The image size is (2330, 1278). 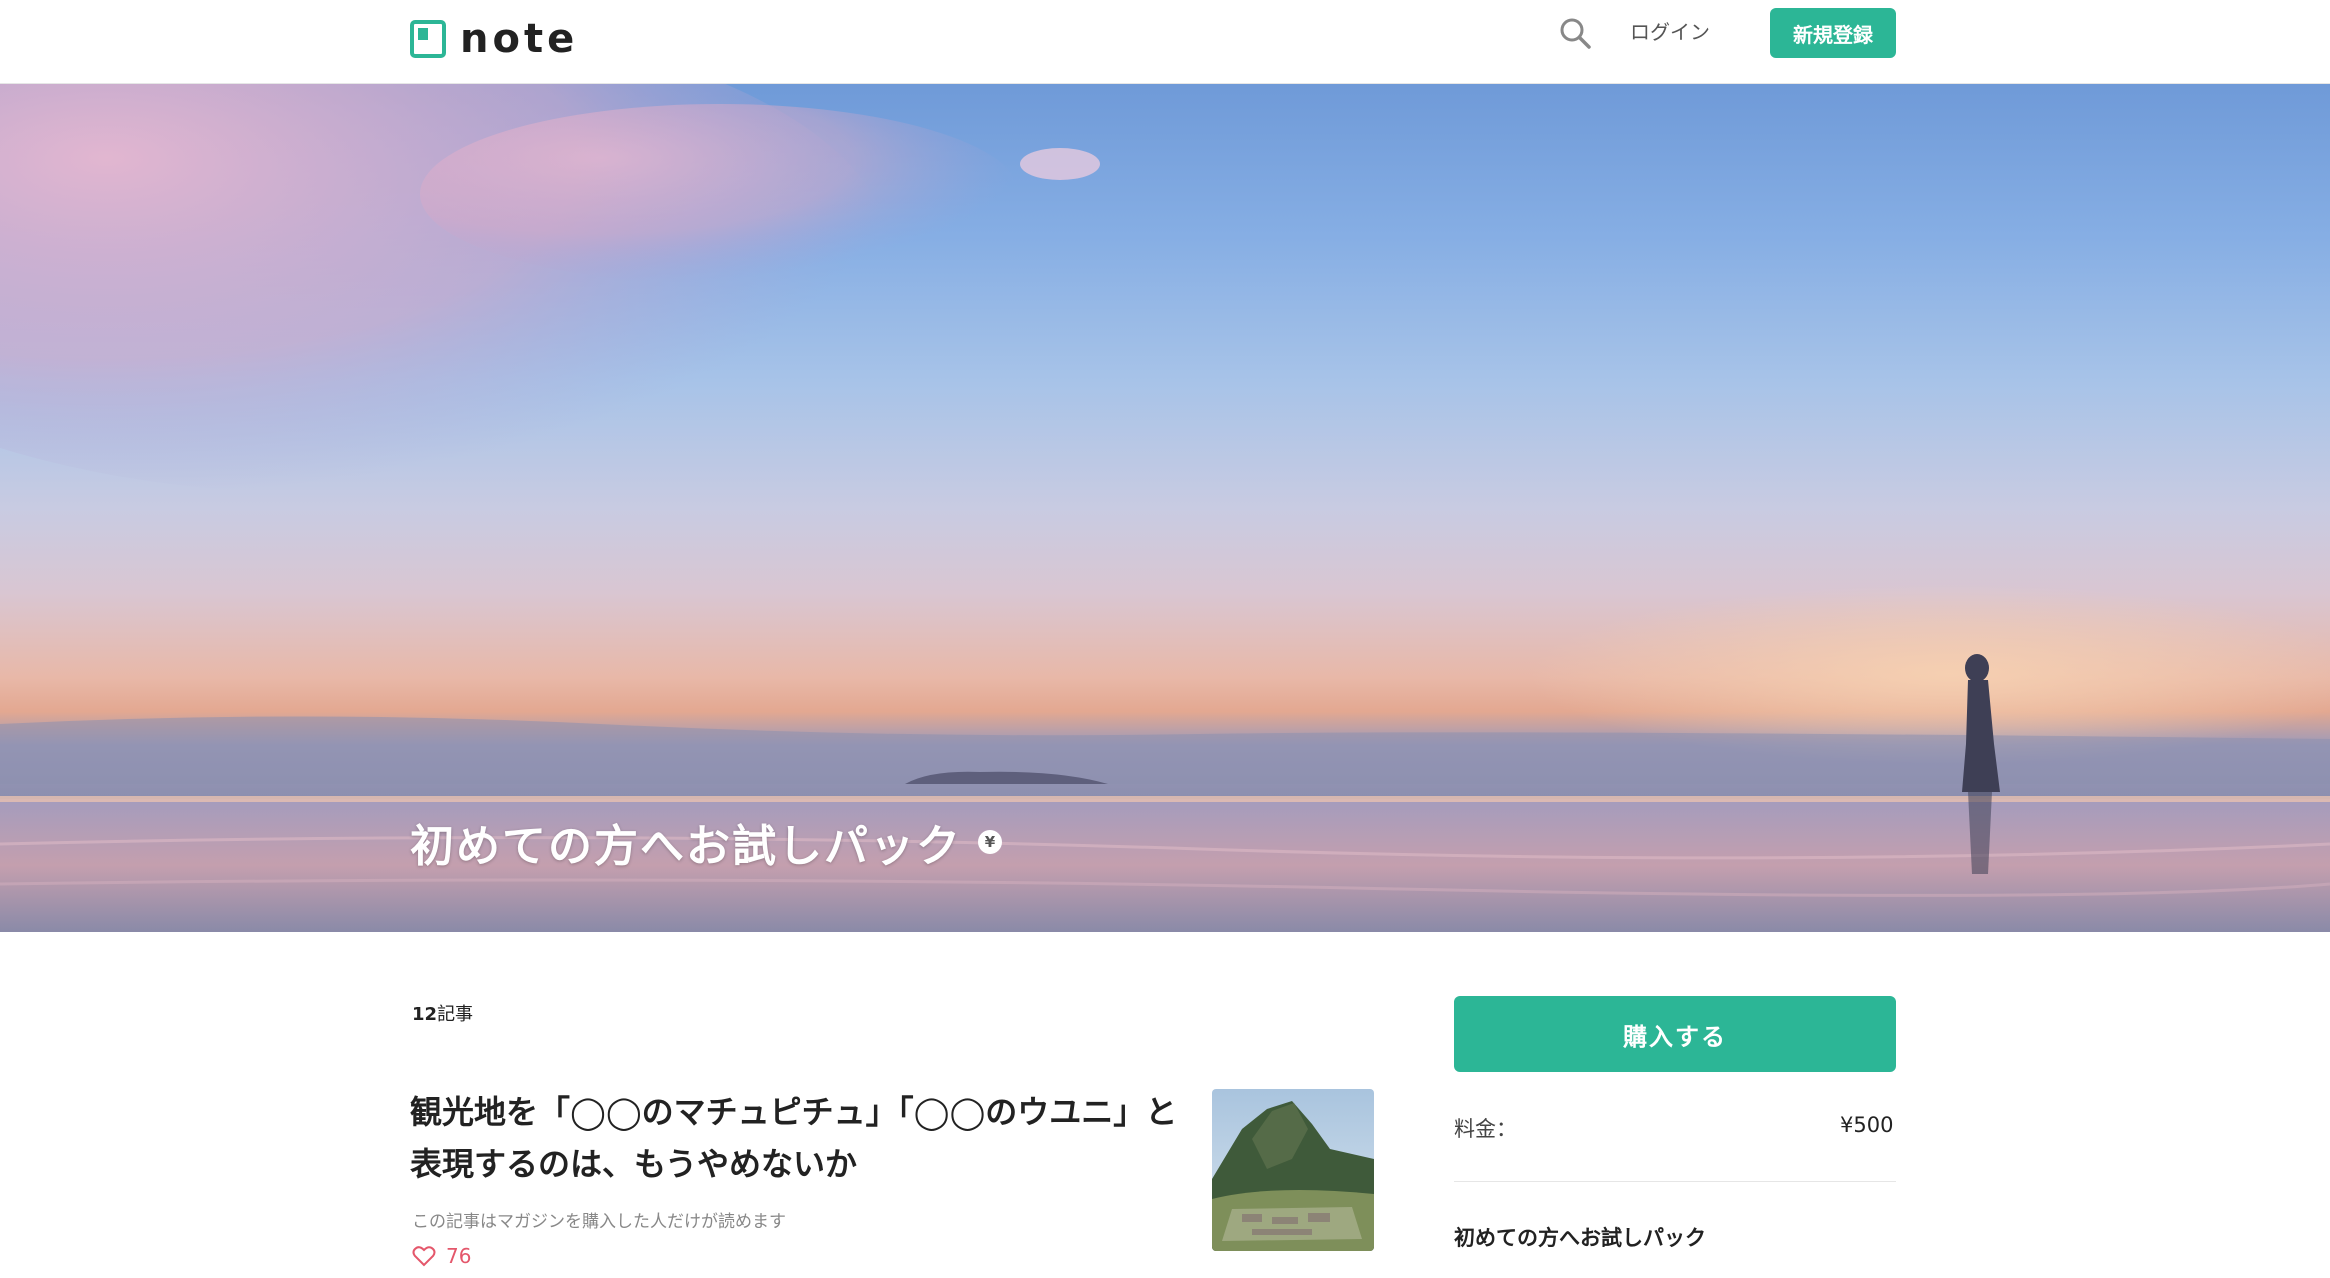 I want to click on article-count-number: 12, so click(x=425, y=1014).